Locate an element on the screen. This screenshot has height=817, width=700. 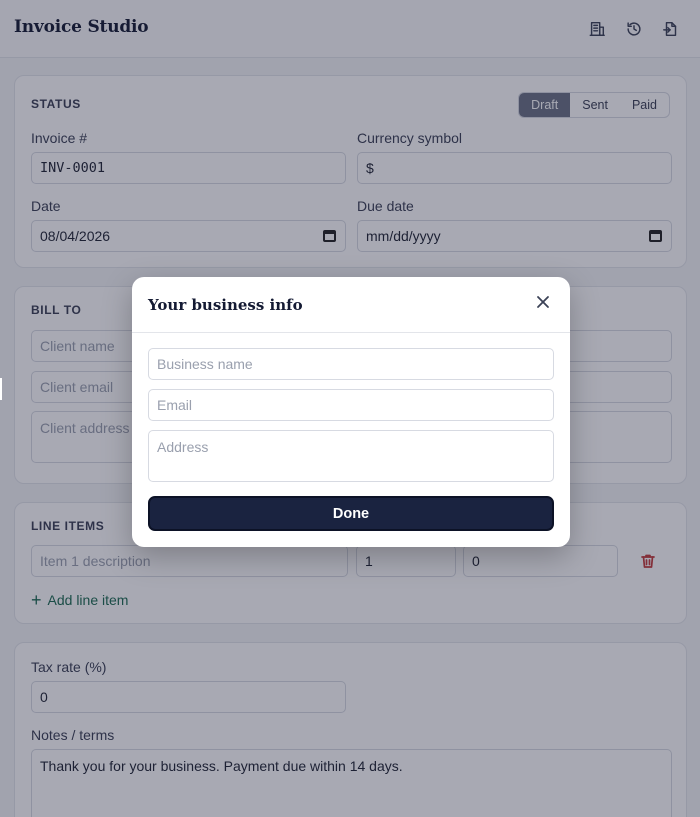
modal-title: Your business info is located at coordinates (225, 305).